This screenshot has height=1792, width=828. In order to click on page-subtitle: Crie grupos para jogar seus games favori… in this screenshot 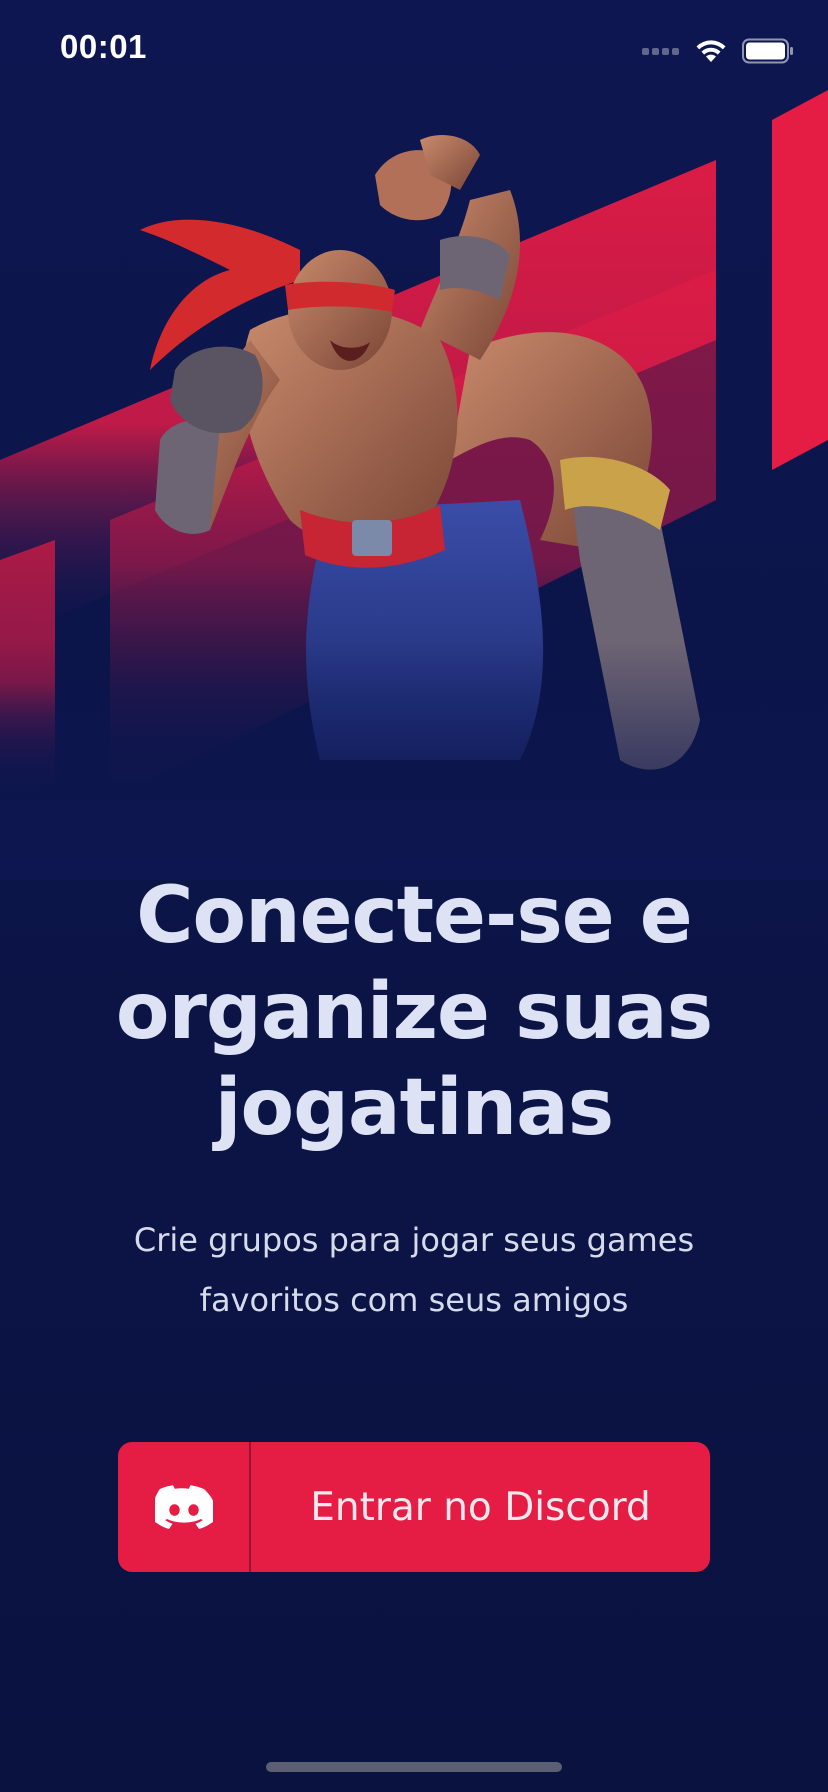, I will do `click(414, 1270)`.